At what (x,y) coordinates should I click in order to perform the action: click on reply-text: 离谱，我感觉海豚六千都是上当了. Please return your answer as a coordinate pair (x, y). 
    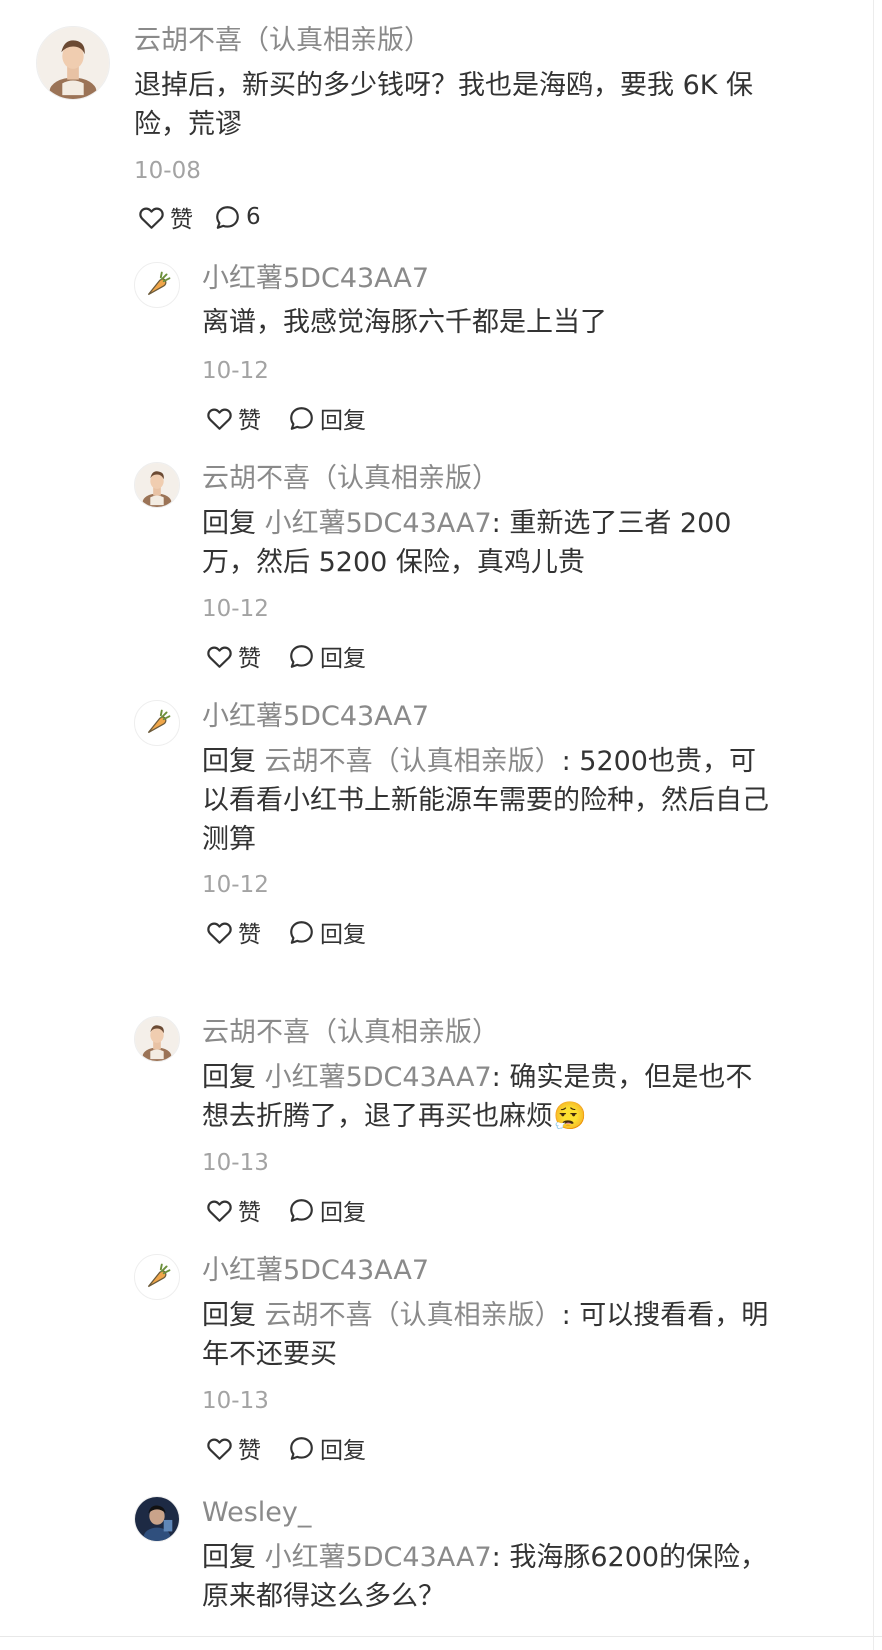
    Looking at the image, I should click on (492, 322).